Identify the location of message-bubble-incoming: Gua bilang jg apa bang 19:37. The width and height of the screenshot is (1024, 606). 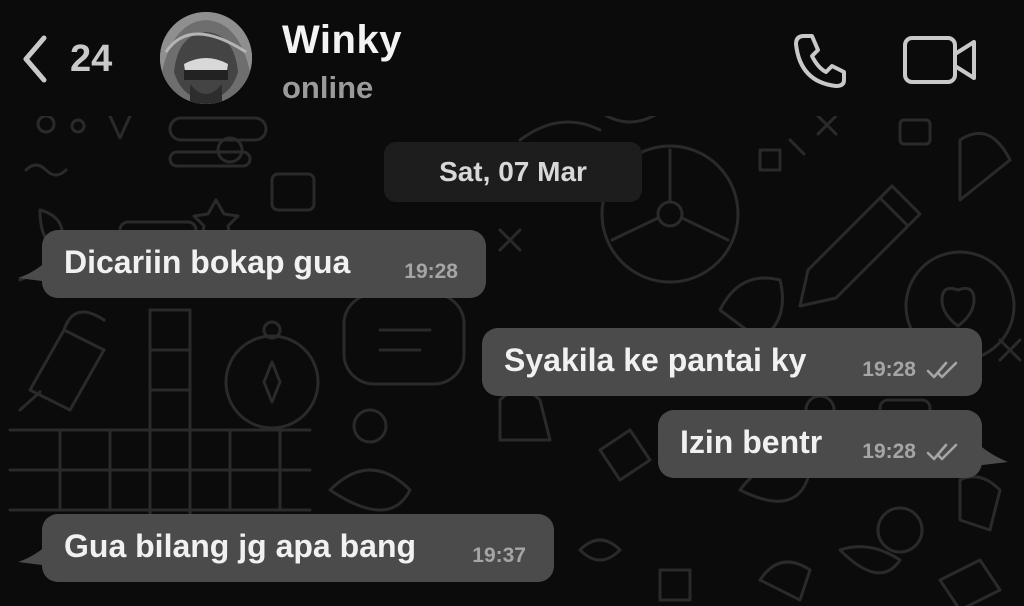
(298, 548).